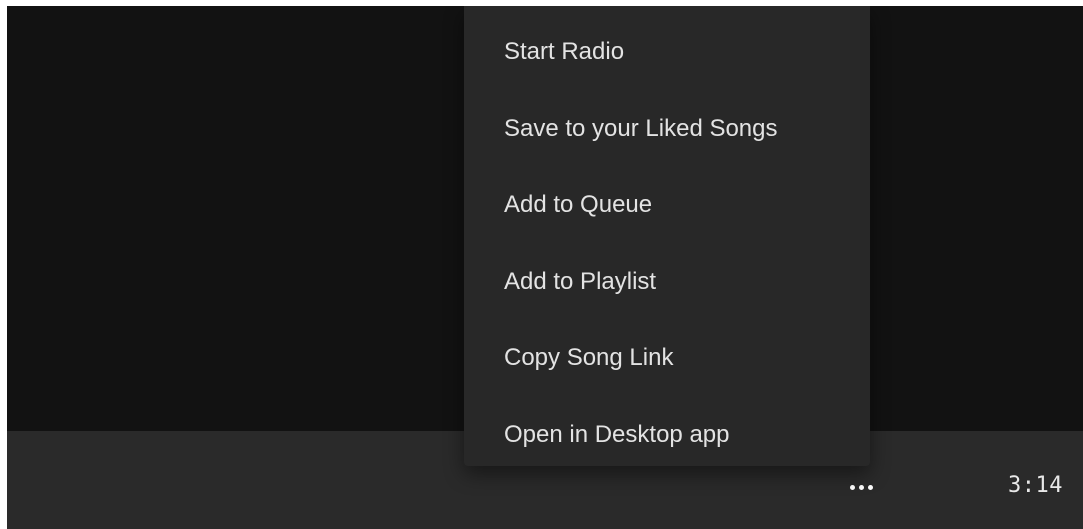  I want to click on menu-item-start-radio: Start Radio, so click(667, 52).